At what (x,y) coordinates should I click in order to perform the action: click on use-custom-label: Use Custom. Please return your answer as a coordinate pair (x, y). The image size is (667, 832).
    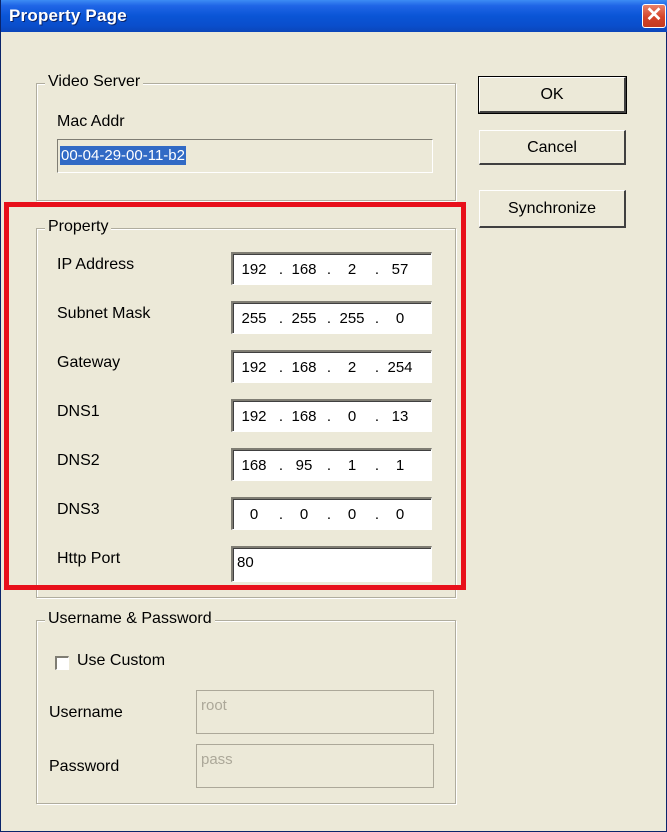
    Looking at the image, I should click on (121, 661).